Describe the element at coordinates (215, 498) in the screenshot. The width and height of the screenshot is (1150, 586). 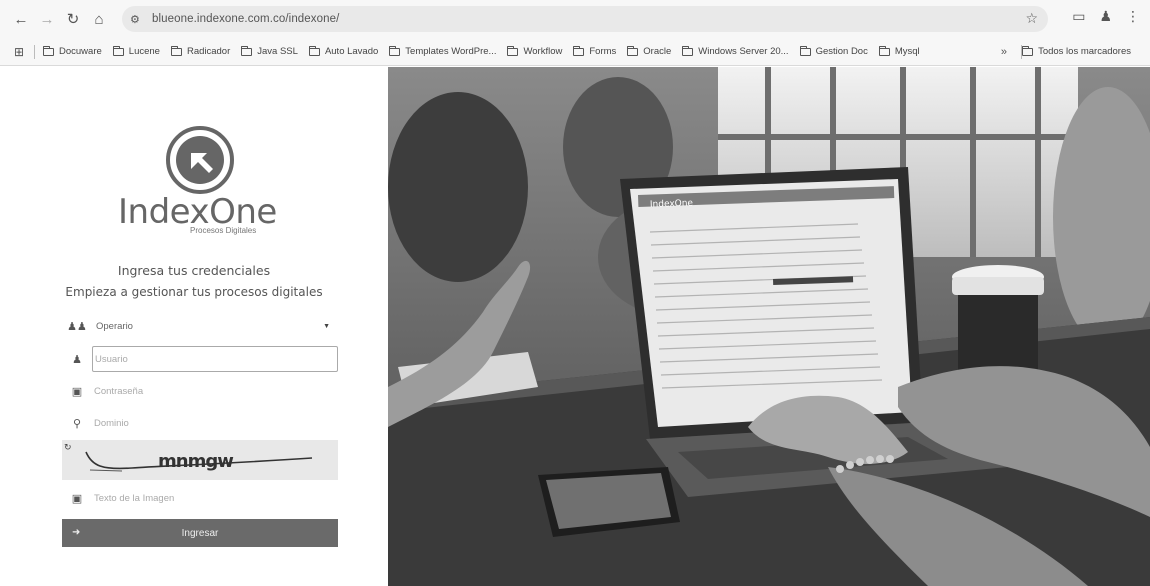
I see `captcha-answer-input` at that location.